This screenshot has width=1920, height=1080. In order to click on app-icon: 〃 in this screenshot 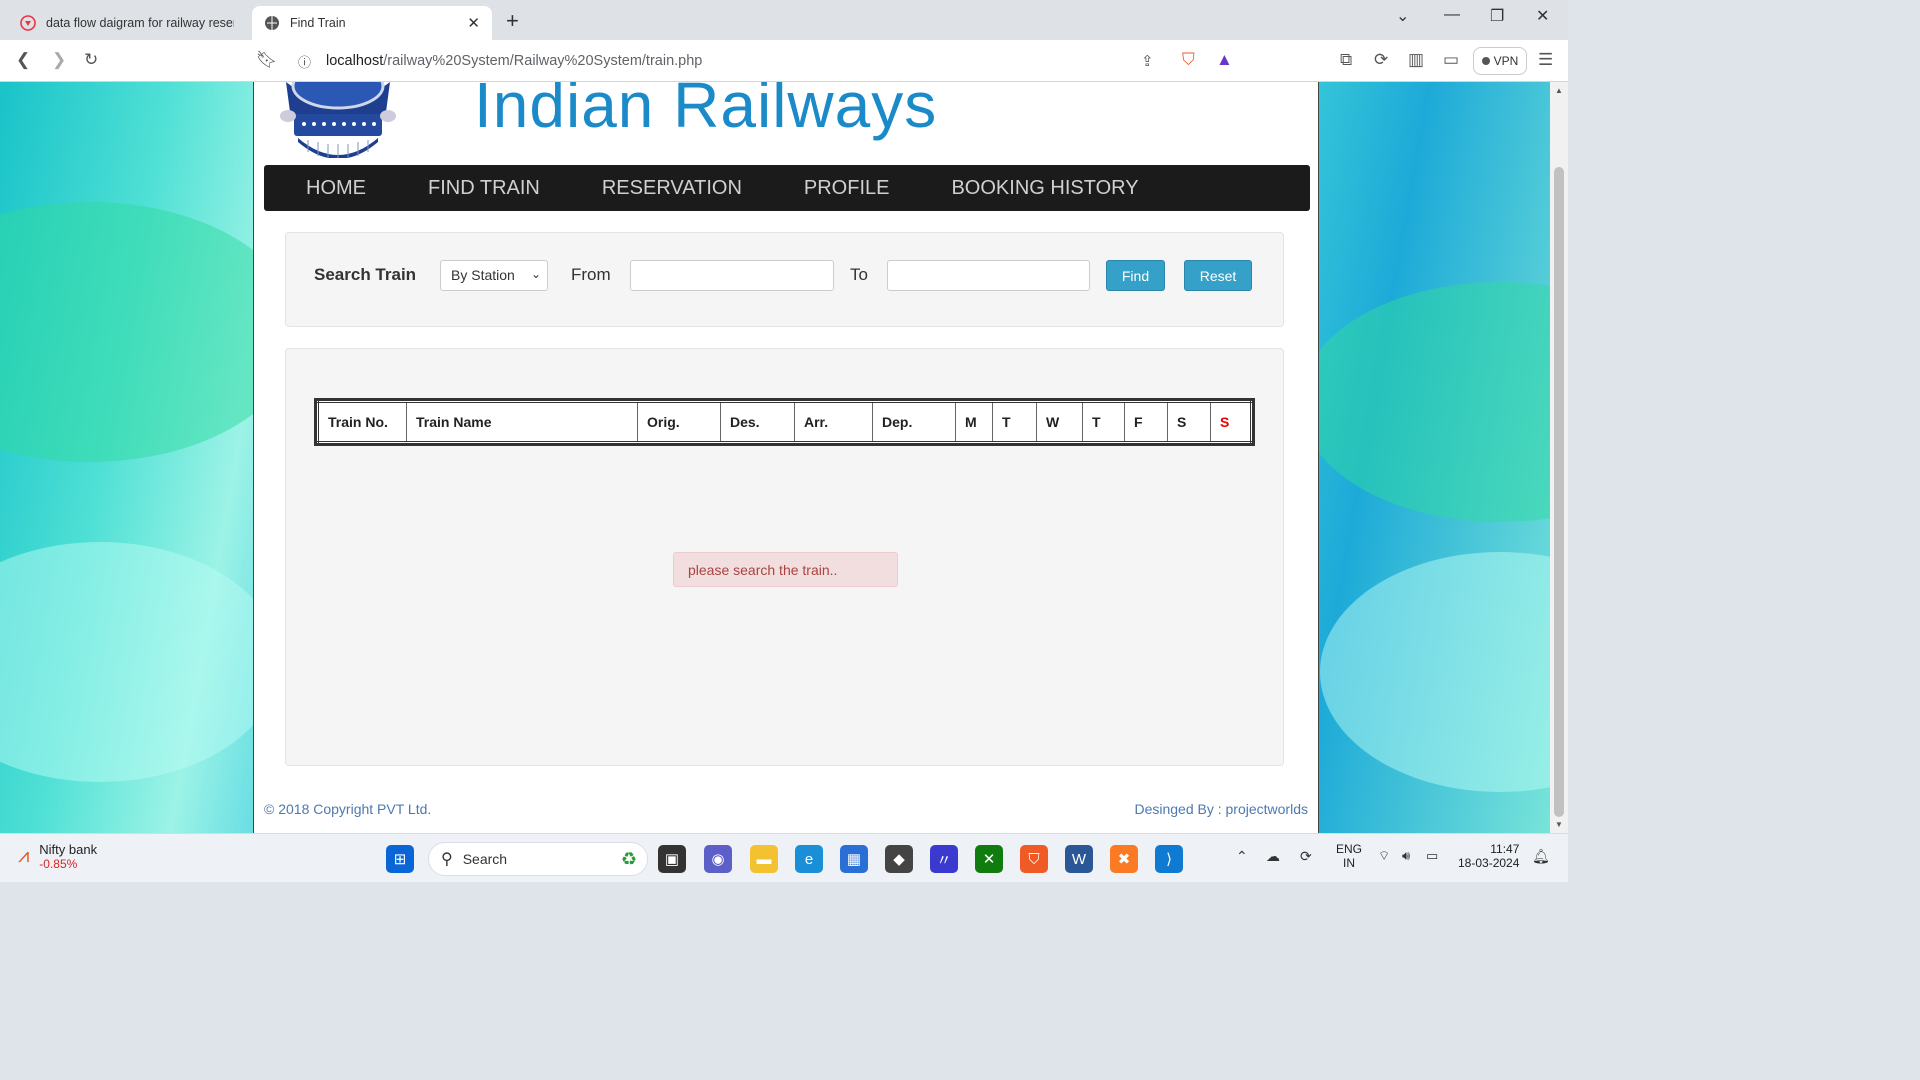, I will do `click(944, 859)`.